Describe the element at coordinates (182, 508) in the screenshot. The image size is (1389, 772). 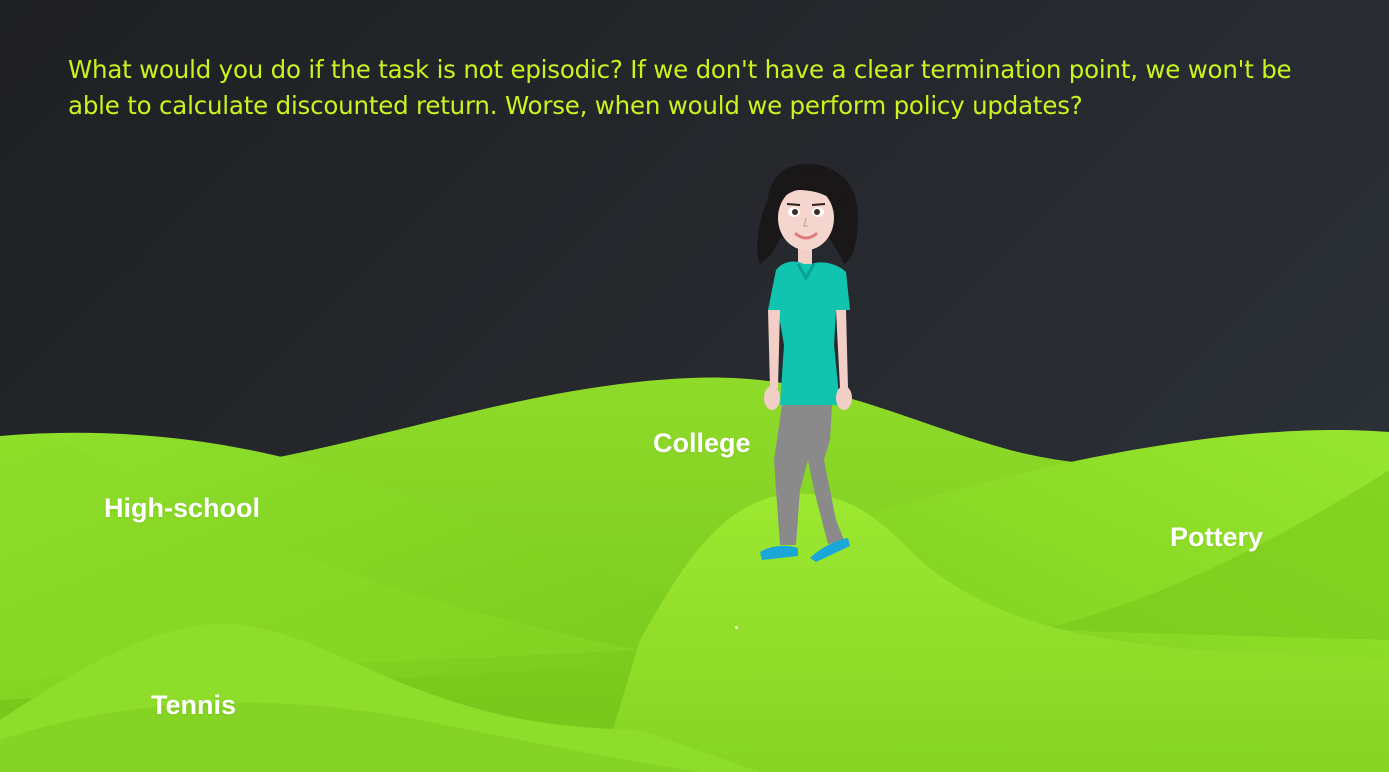
I see `hill-label-high-school: High-school` at that location.